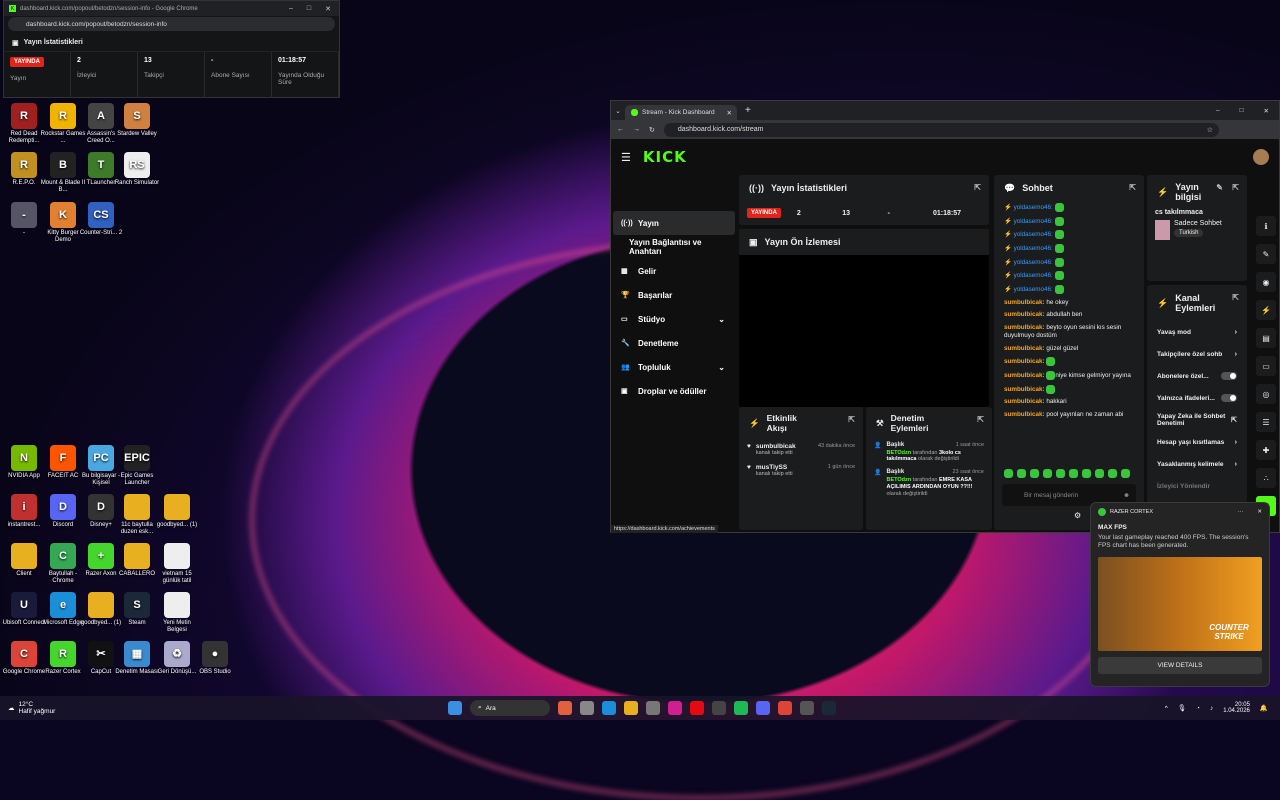 The width and height of the screenshot is (1280, 800). Describe the element at coordinates (636, 129) in the screenshot. I see `forward-icon: →` at that location.